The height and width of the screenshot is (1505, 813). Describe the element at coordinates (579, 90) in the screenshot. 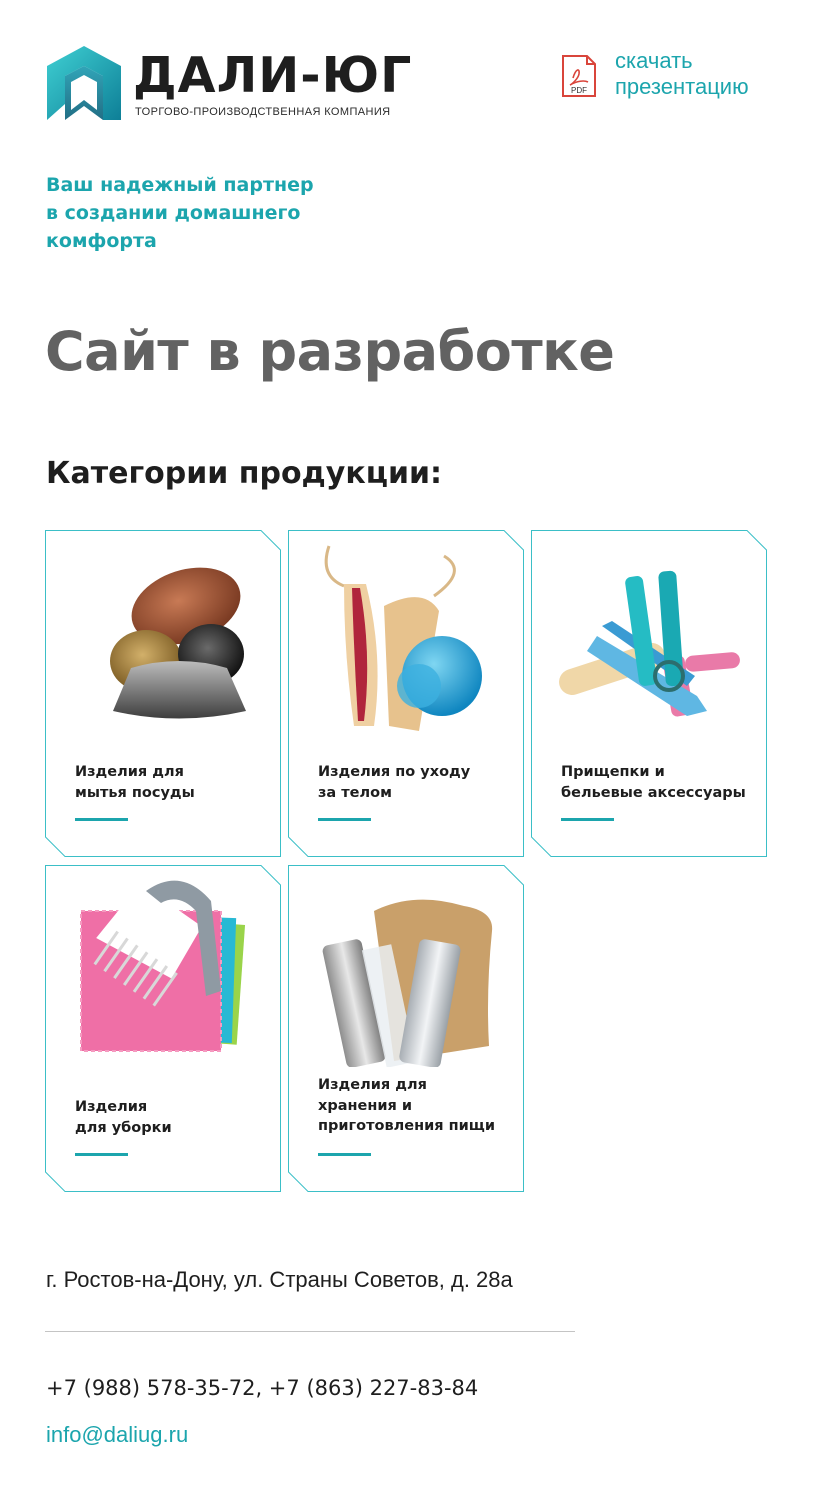

I see `svg-text: PDF` at that location.